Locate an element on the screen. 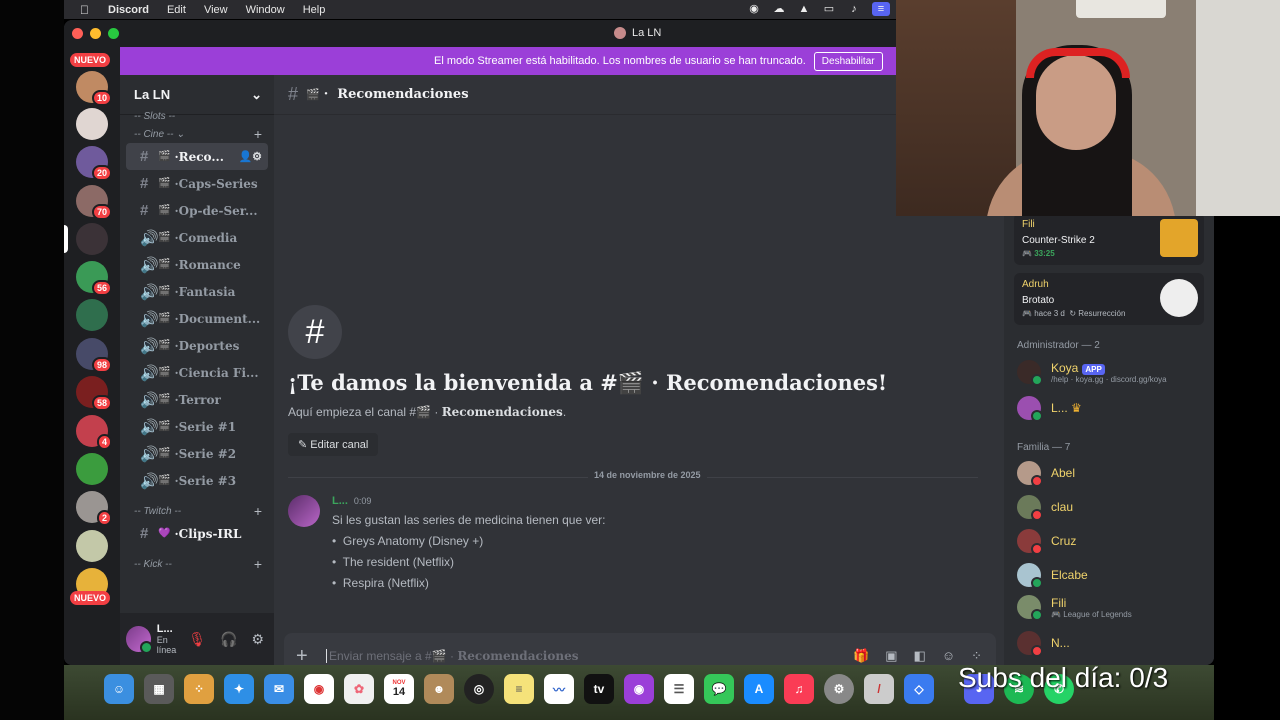 The width and height of the screenshot is (1280, 720). emoji-icon: ☺ is located at coordinates (948, 656).